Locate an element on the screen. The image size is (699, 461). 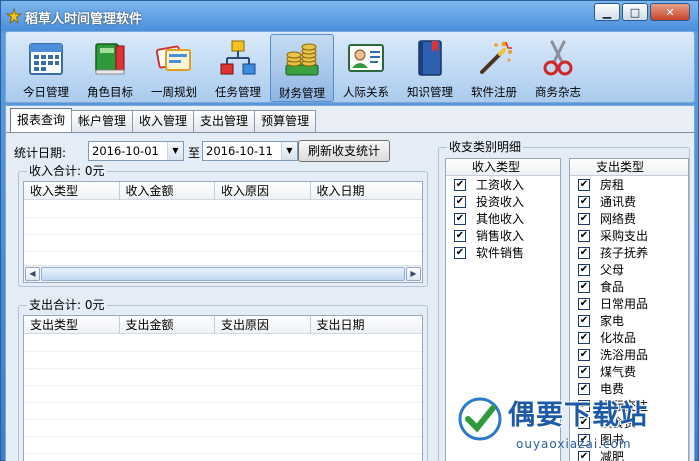
income-category-item: ✔ 软件销售 is located at coordinates (503, 252).